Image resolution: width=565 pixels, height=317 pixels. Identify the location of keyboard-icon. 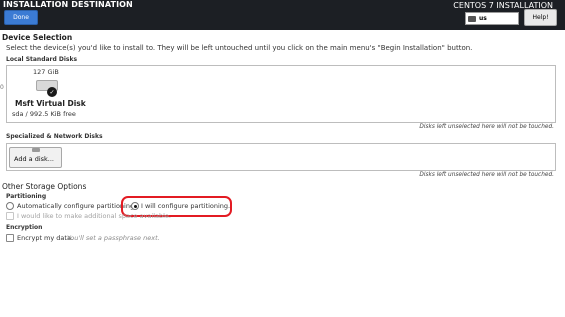
(472, 18).